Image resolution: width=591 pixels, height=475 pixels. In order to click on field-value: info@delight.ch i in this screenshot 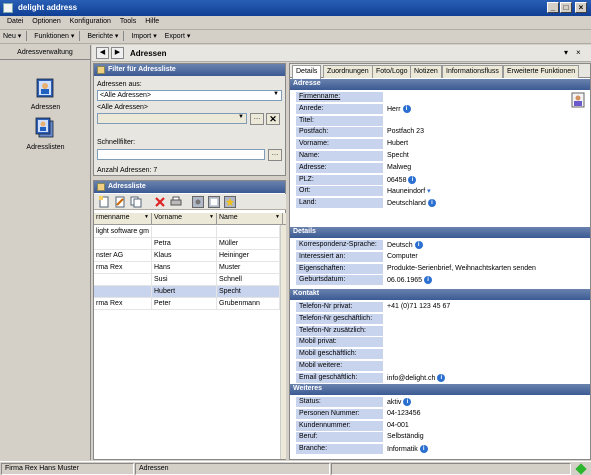, I will do `click(485, 378)`.